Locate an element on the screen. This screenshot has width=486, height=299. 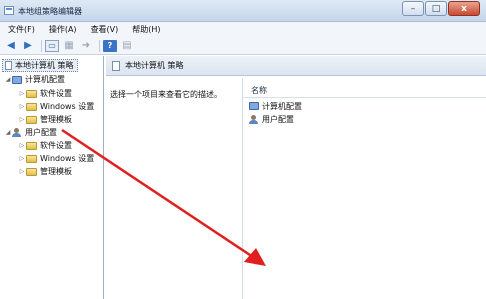
tree-item-label: 计算机配置 is located at coordinates (45, 79).